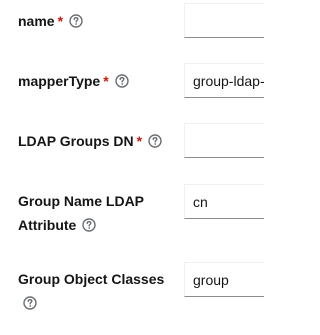 This screenshot has height=335, width=320. I want to click on mapper-type-label: mapperType *, so click(73, 81).